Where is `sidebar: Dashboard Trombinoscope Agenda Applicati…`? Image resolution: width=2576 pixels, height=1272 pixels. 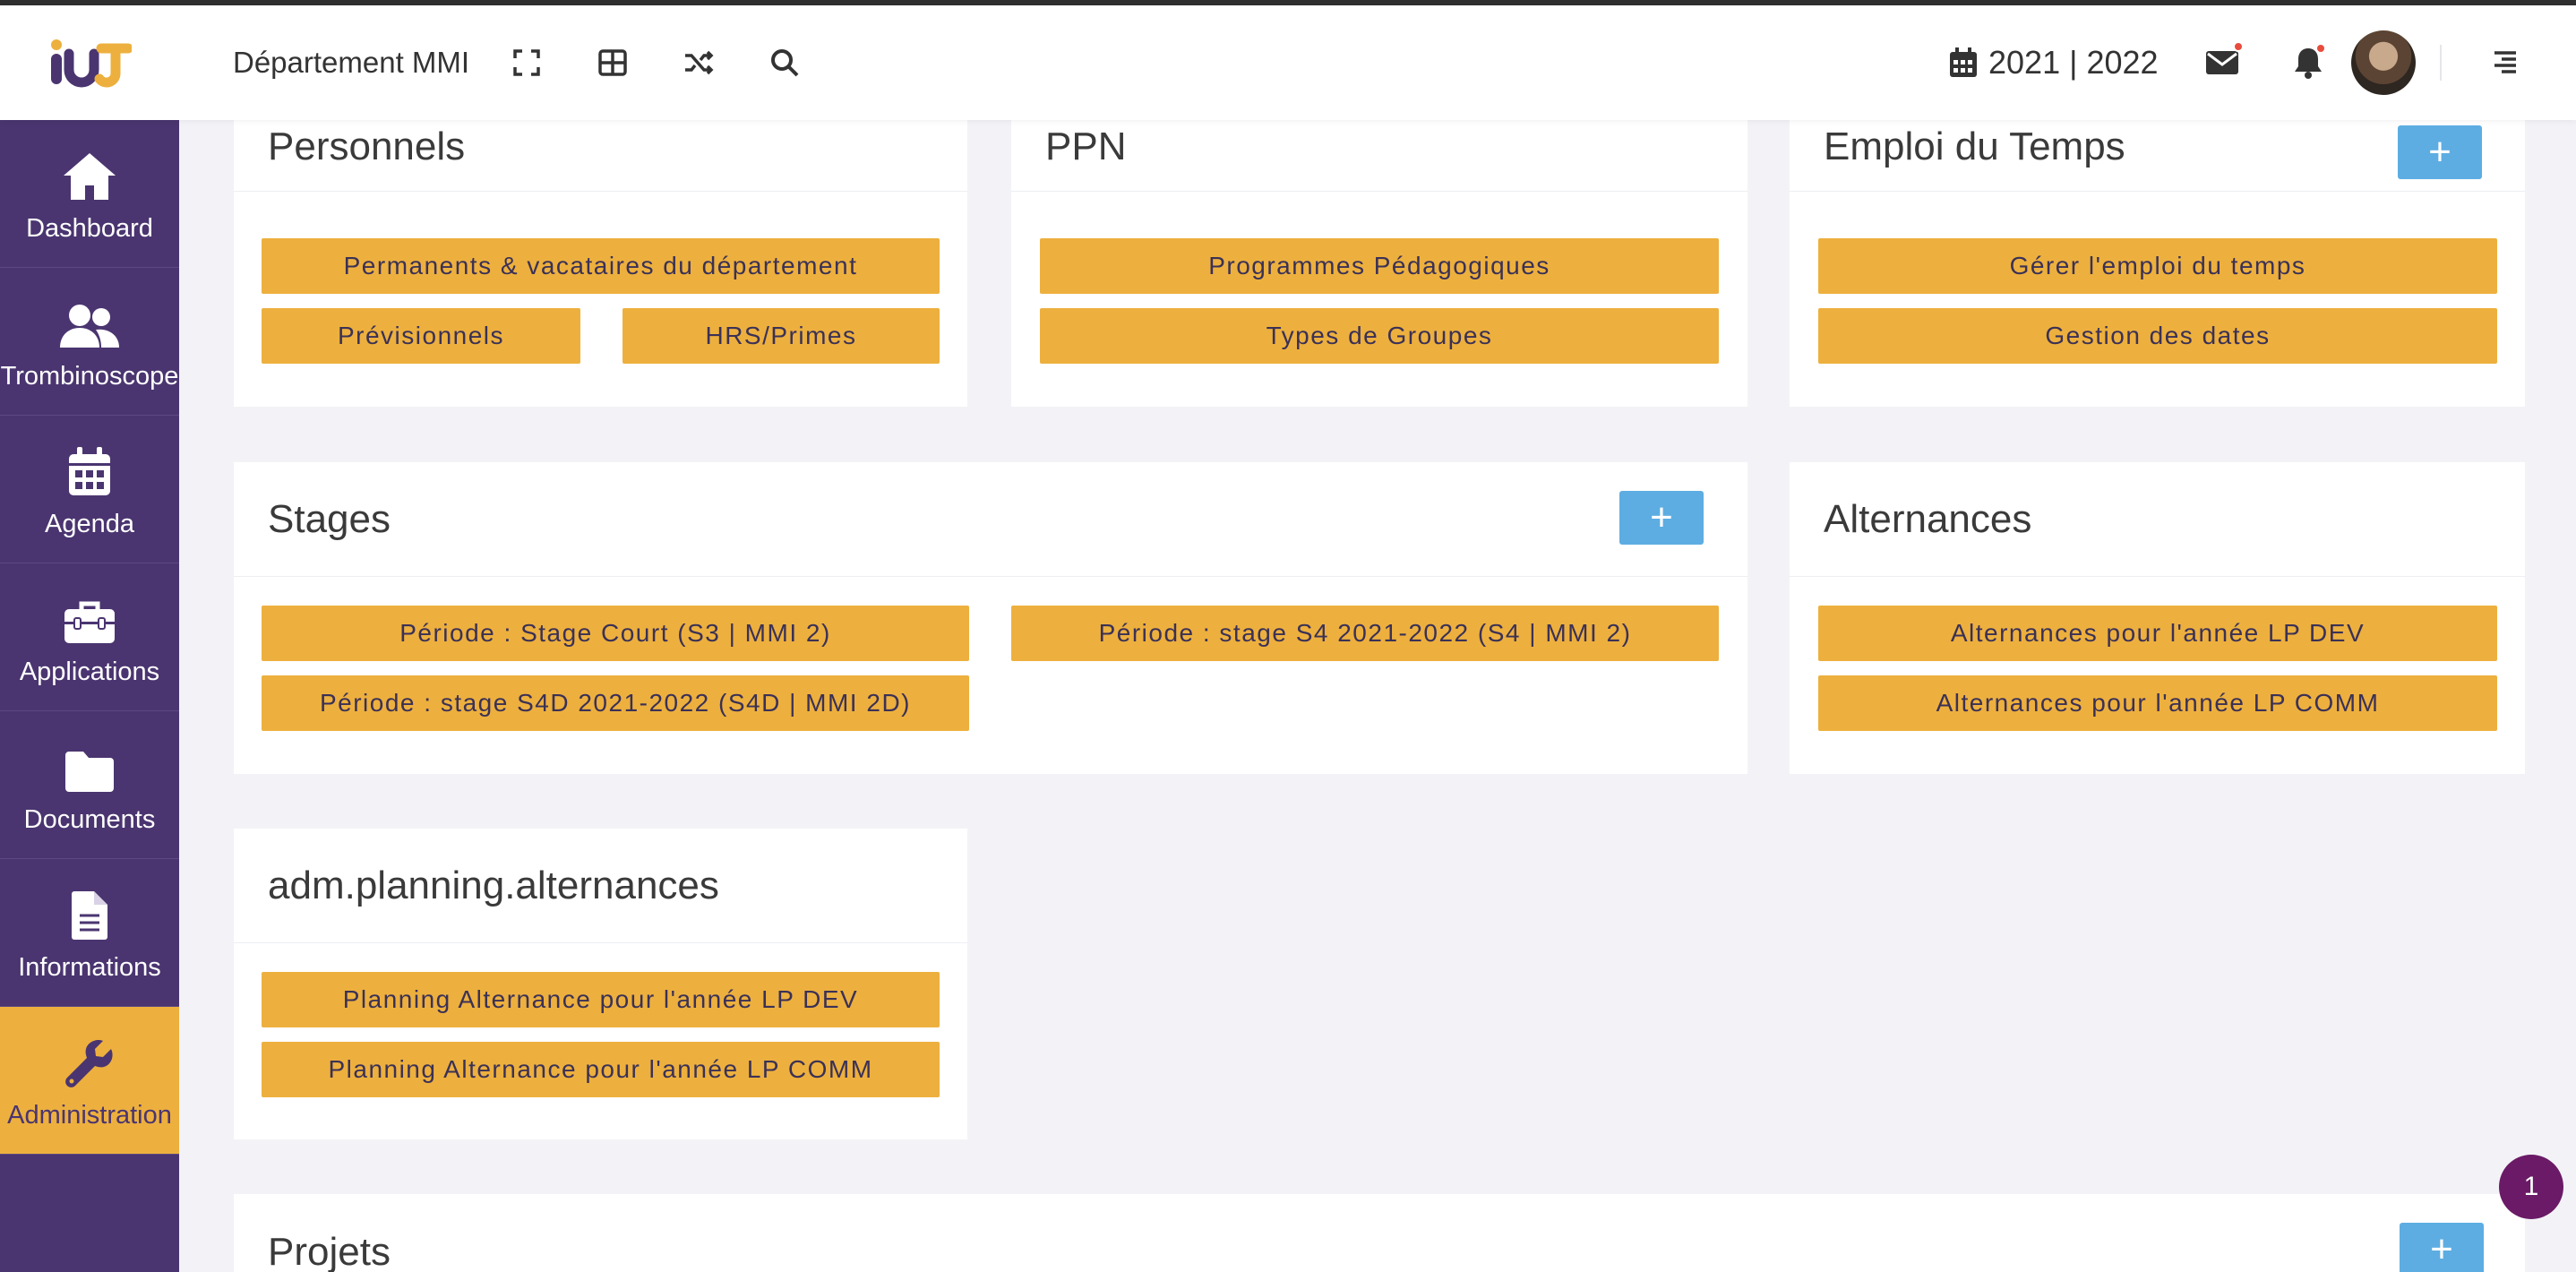 sidebar: Dashboard Trombinoscope Agenda Applicati… is located at coordinates (89, 696).